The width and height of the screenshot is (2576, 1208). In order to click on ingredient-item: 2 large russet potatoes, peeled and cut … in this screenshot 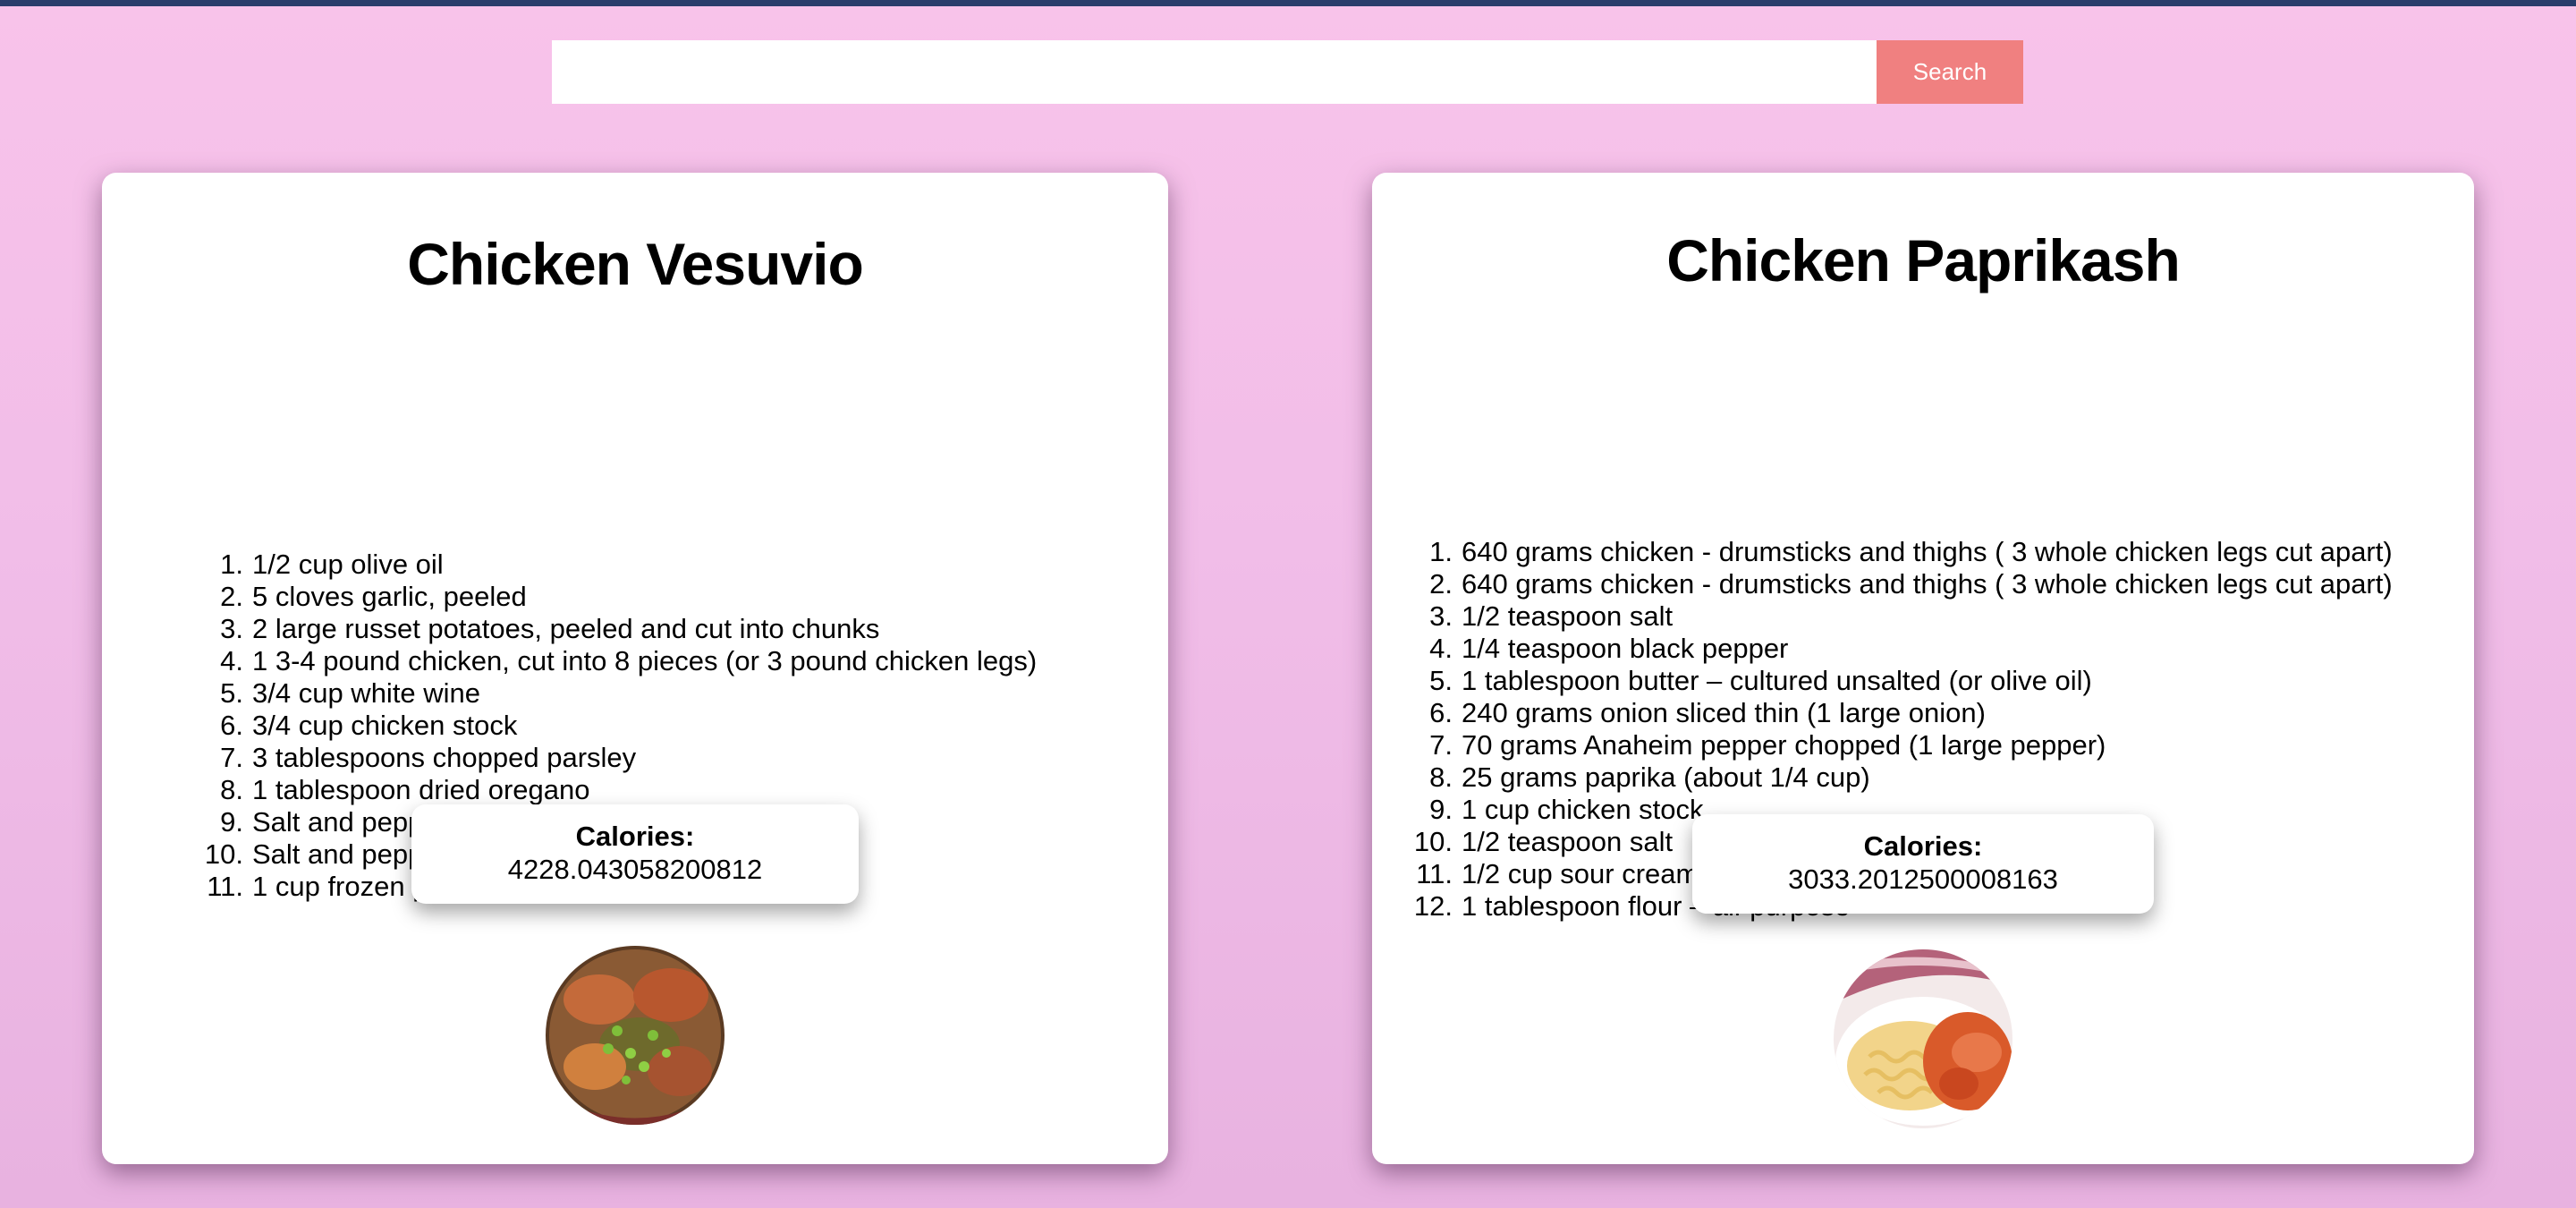, I will do `click(550, 629)`.